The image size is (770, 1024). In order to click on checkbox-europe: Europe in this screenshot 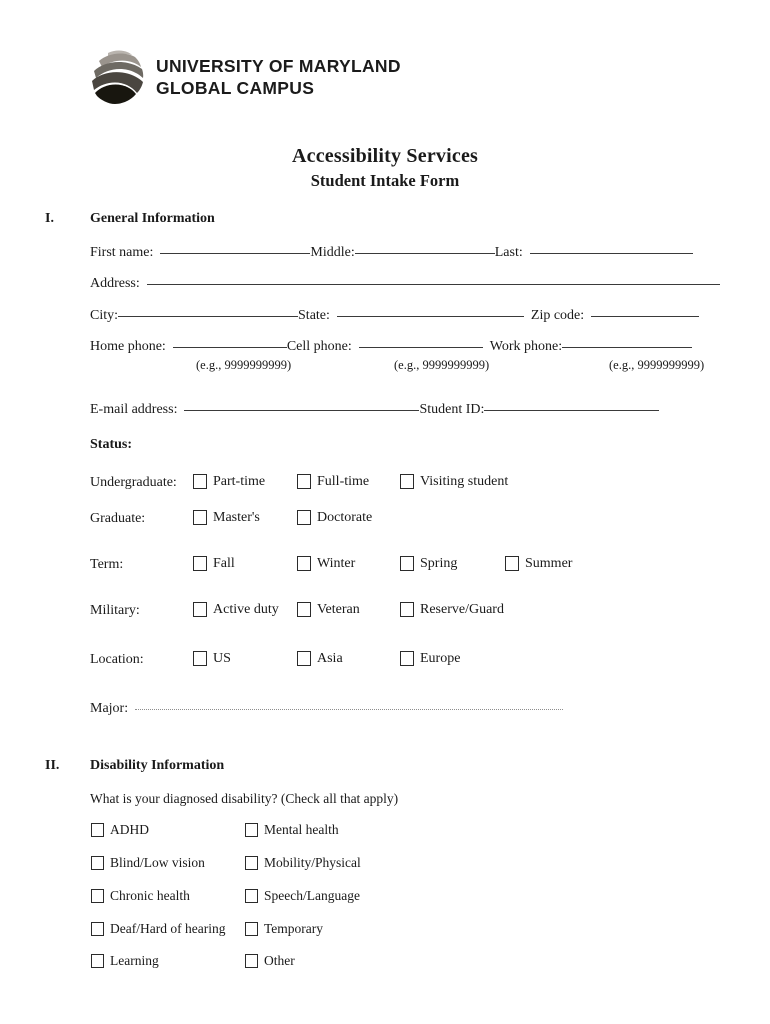, I will do `click(430, 658)`.